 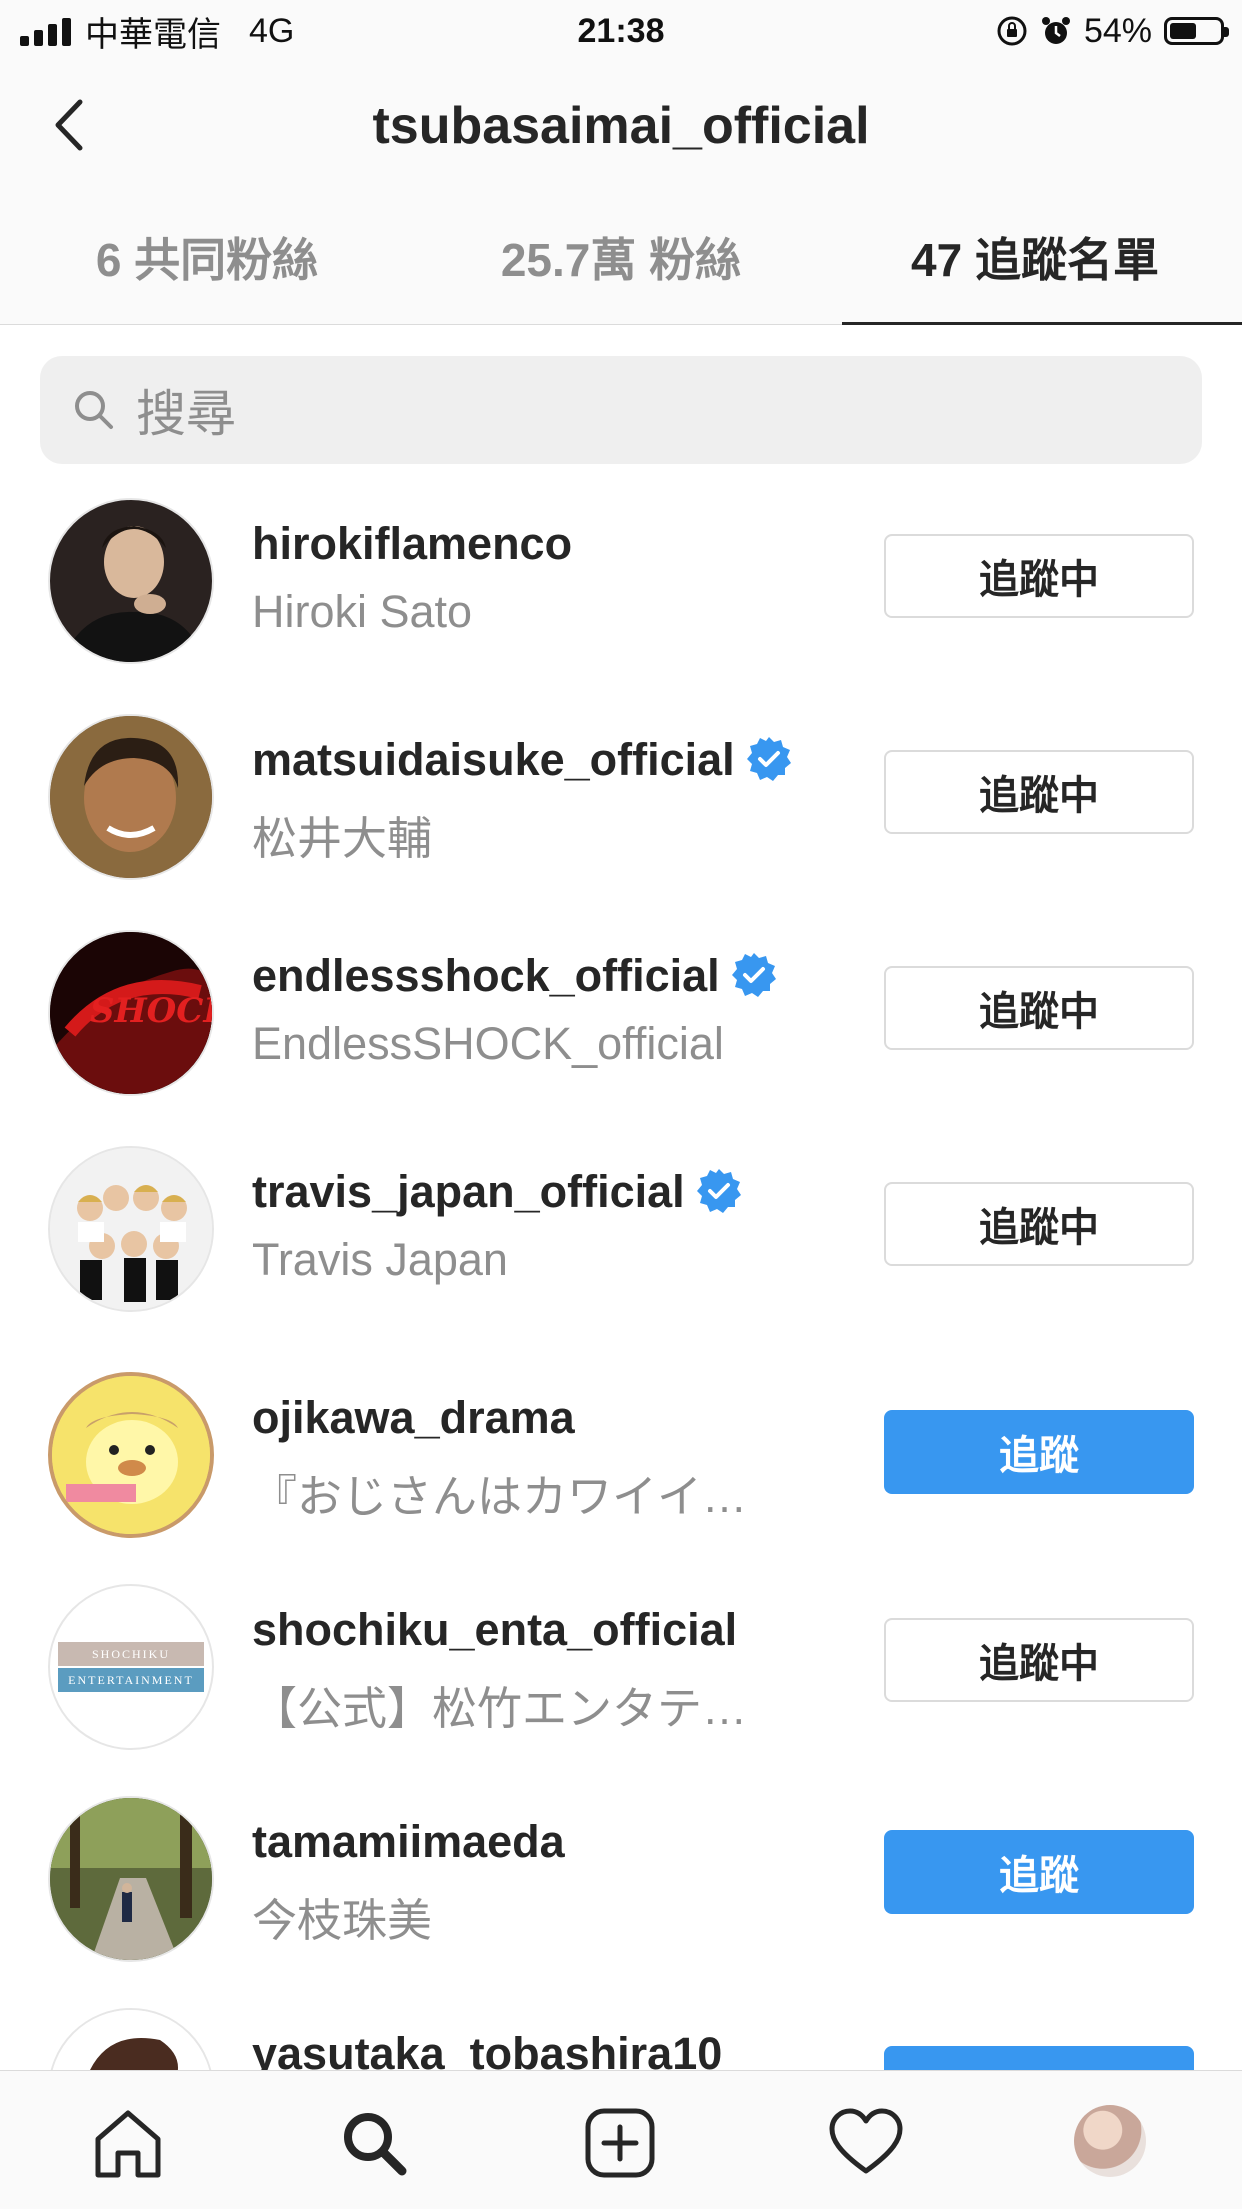 I want to click on tab-followers: 25.7萬 粉絲, so click(x=621, y=257).